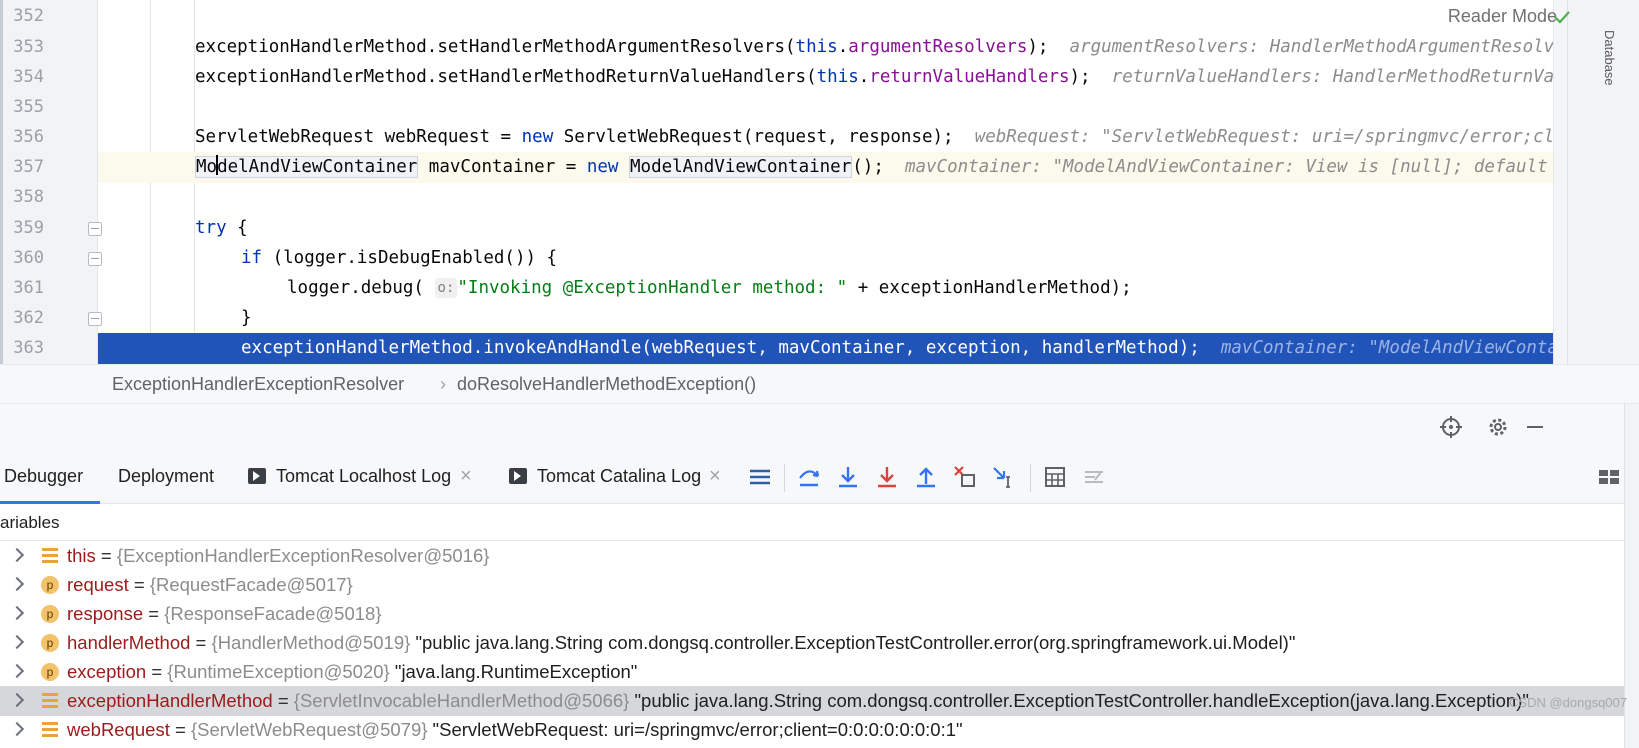 Image resolution: width=1639 pixels, height=748 pixels. Describe the element at coordinates (868, 228) in the screenshot. I see `code-line: try {` at that location.